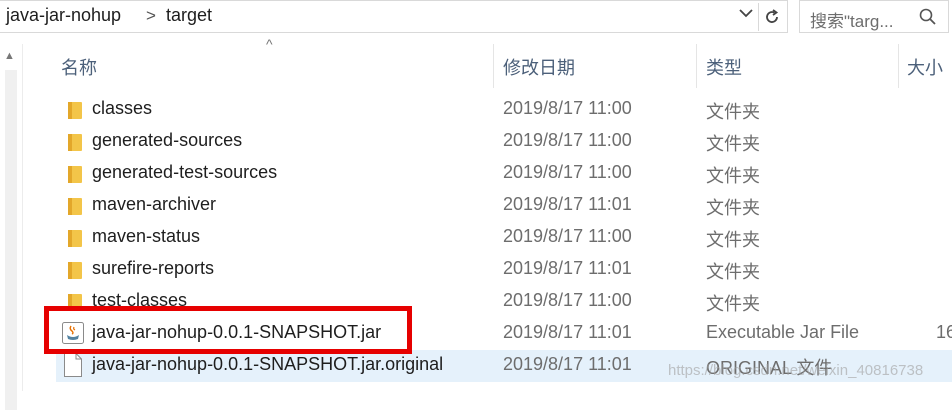  I want to click on sort-ascending-icon: ^, so click(269, 44).